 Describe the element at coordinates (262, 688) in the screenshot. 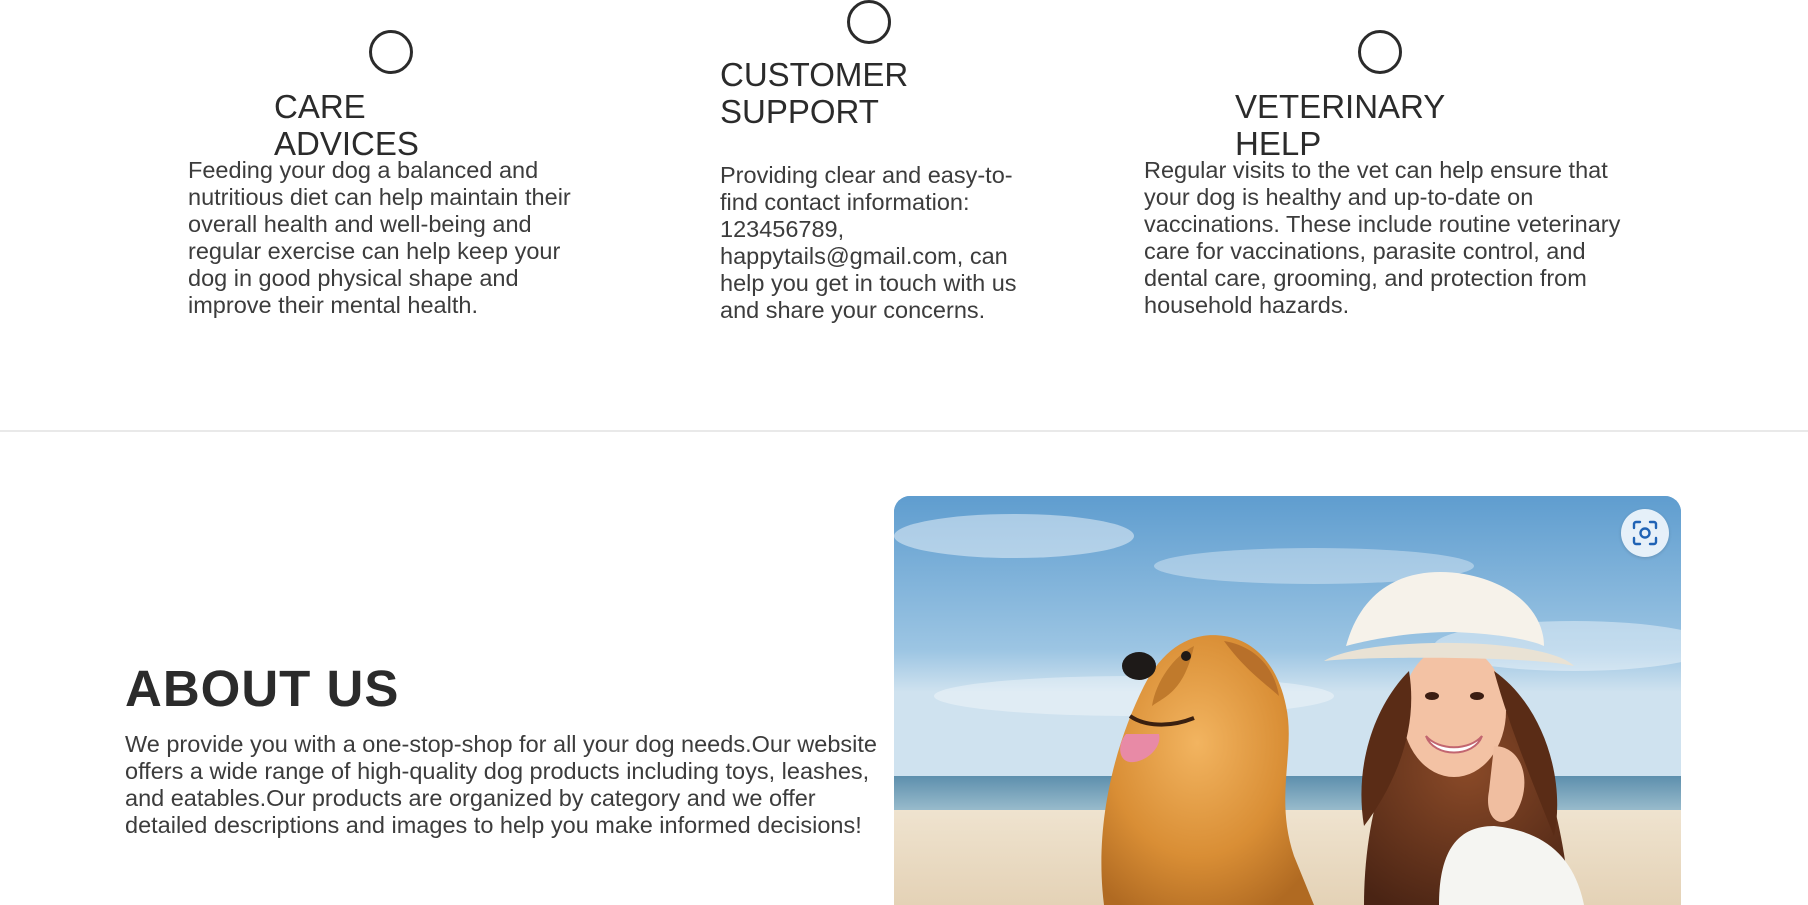

I see `about-title: ABOUT US` at that location.